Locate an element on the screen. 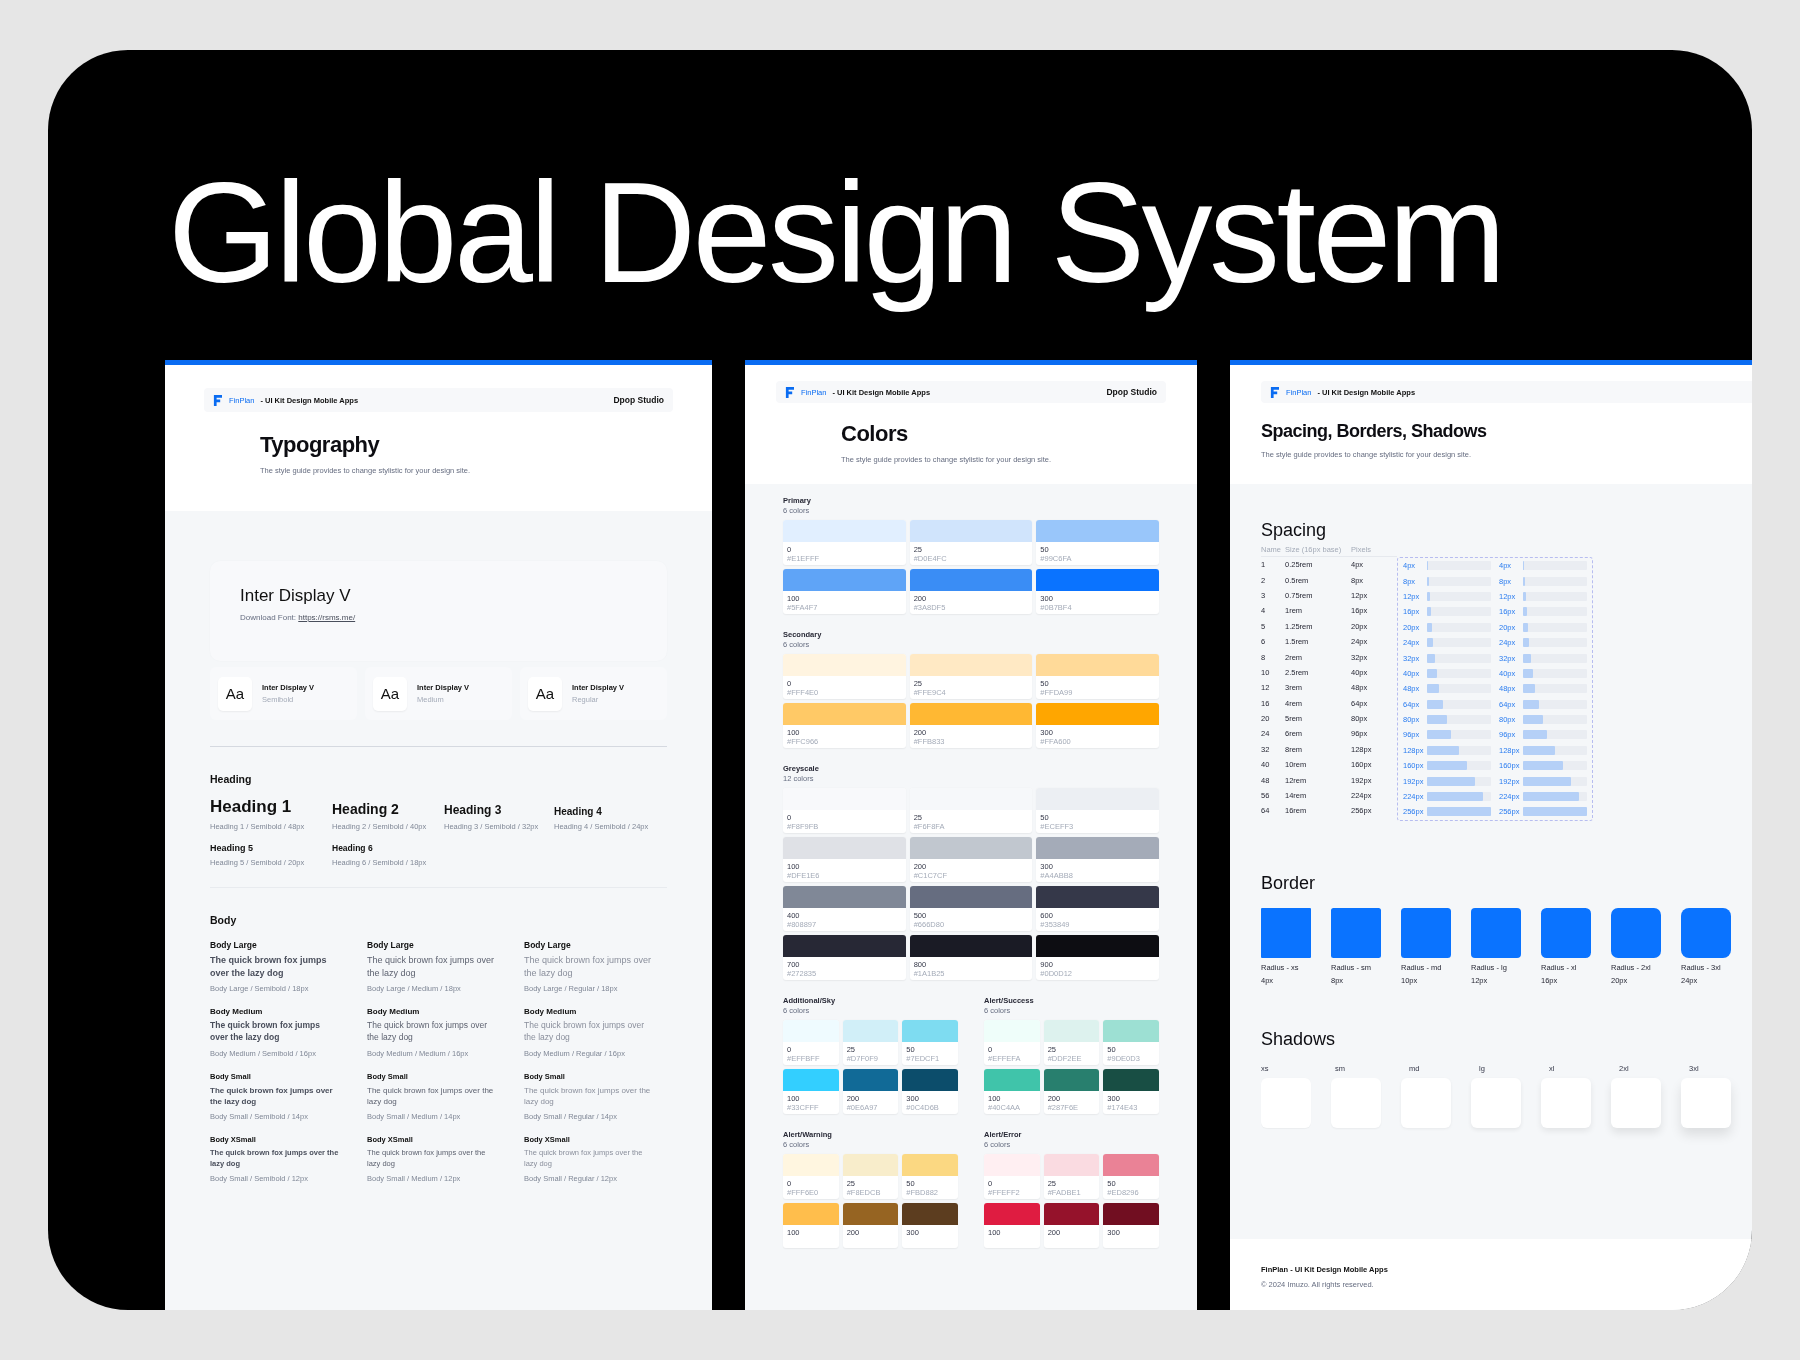 This screenshot has height=1360, width=1800. heading-sample: Heading 4 is located at coordinates (578, 811).